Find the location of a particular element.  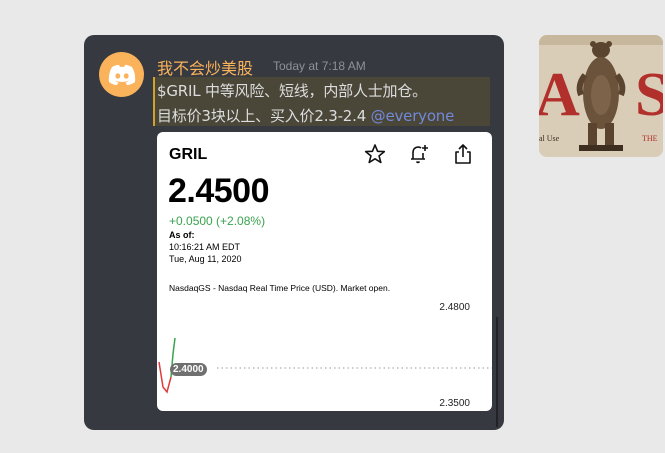

bear-sign-image: A S al Use THE is located at coordinates (601, 96).